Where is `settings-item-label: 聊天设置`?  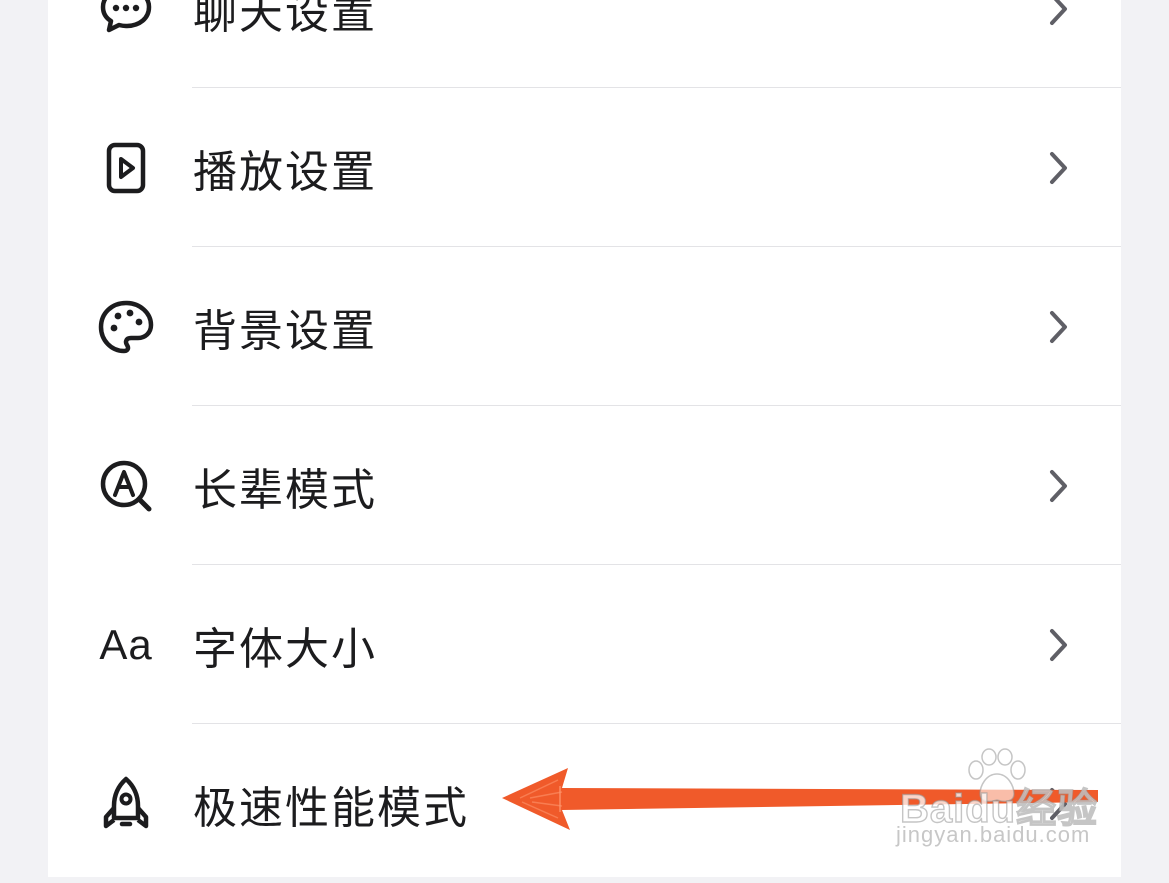 settings-item-label: 聊天设置 is located at coordinates (285, 19).